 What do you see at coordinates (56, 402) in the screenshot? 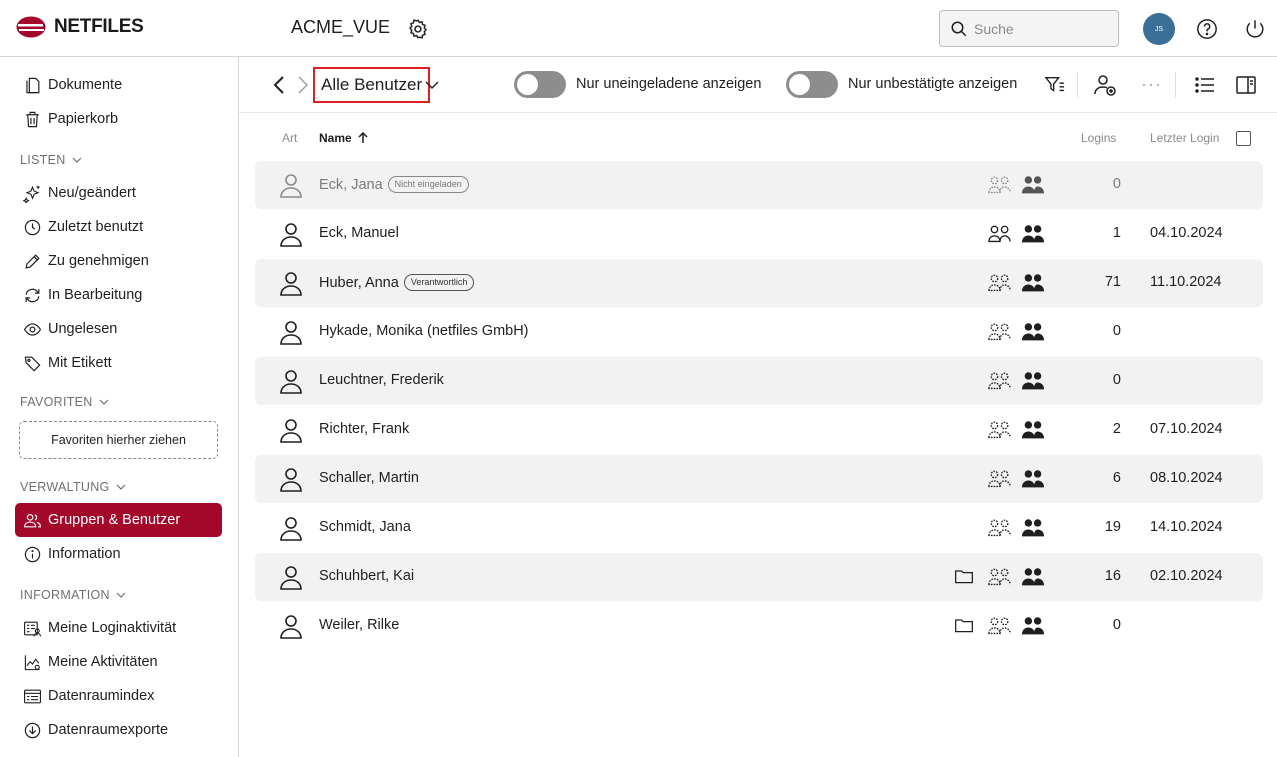
I see `section-label-text: FAVORITEN` at bounding box center [56, 402].